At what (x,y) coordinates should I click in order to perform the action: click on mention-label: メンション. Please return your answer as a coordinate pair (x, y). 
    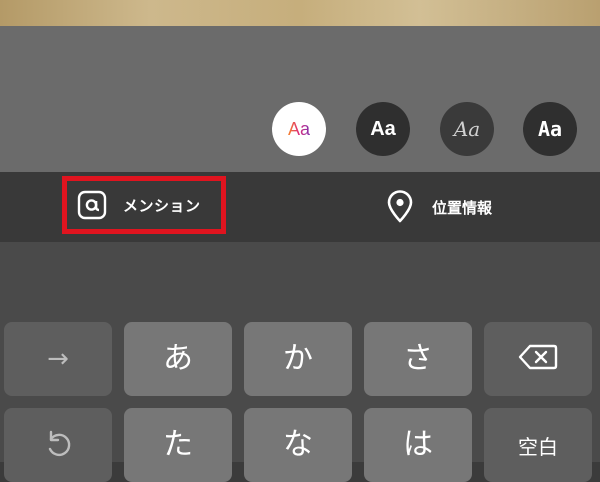
    Looking at the image, I should click on (162, 205).